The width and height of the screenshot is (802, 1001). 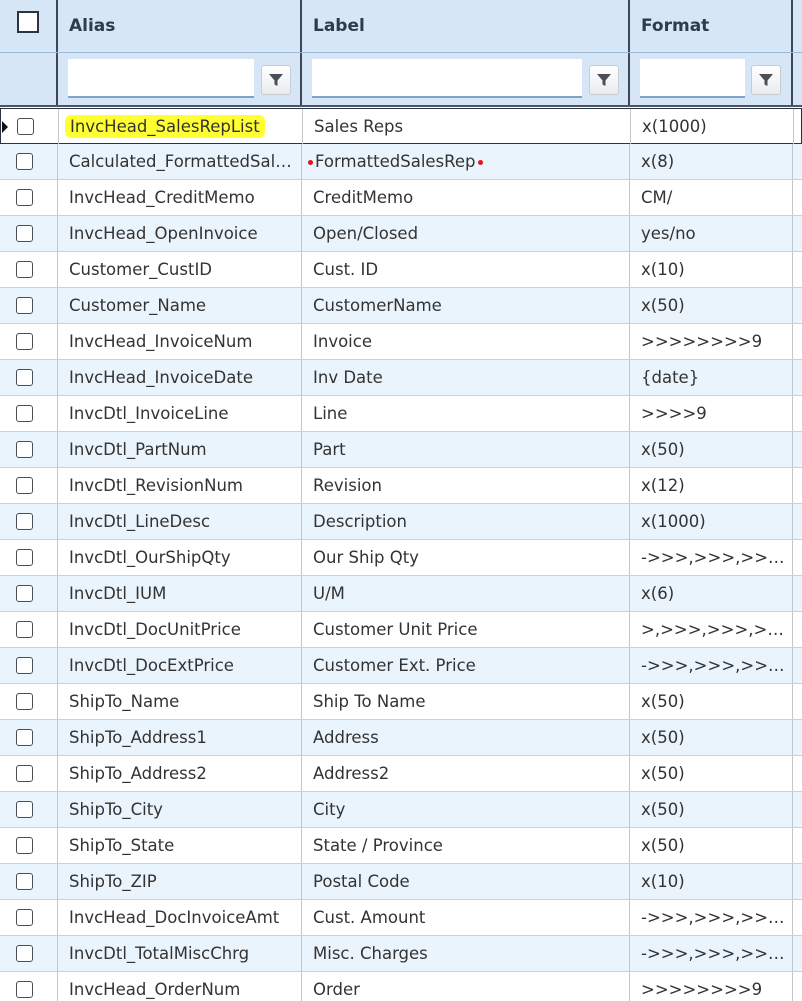 What do you see at coordinates (180, 413) in the screenshot?
I see `alias-cell: InvcDtl_InvoiceLine` at bounding box center [180, 413].